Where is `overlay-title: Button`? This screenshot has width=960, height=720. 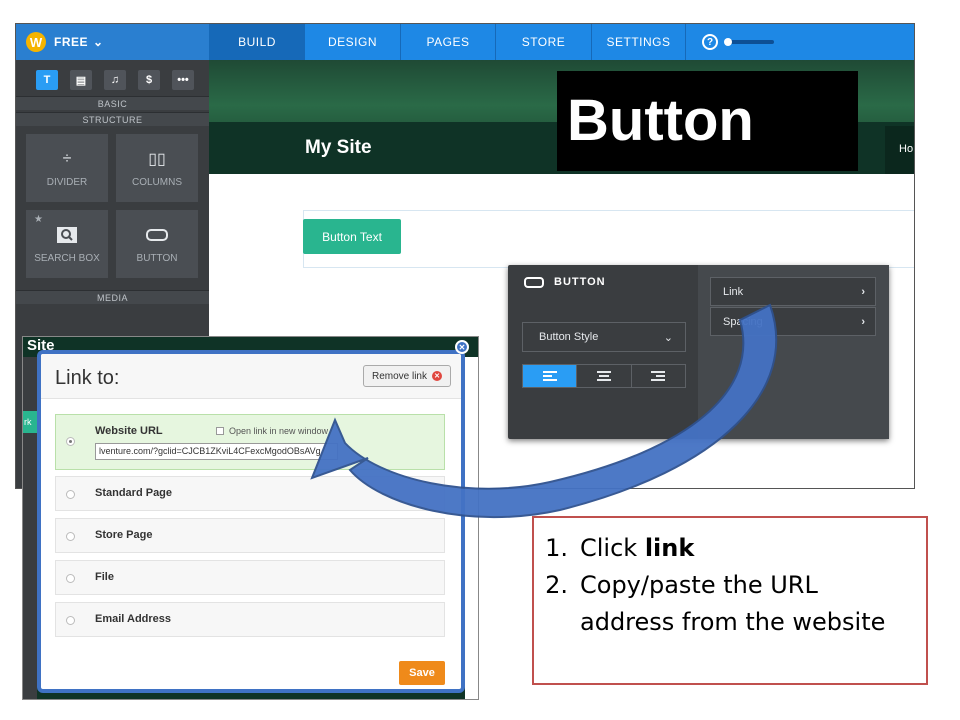
overlay-title: Button is located at coordinates (707, 121).